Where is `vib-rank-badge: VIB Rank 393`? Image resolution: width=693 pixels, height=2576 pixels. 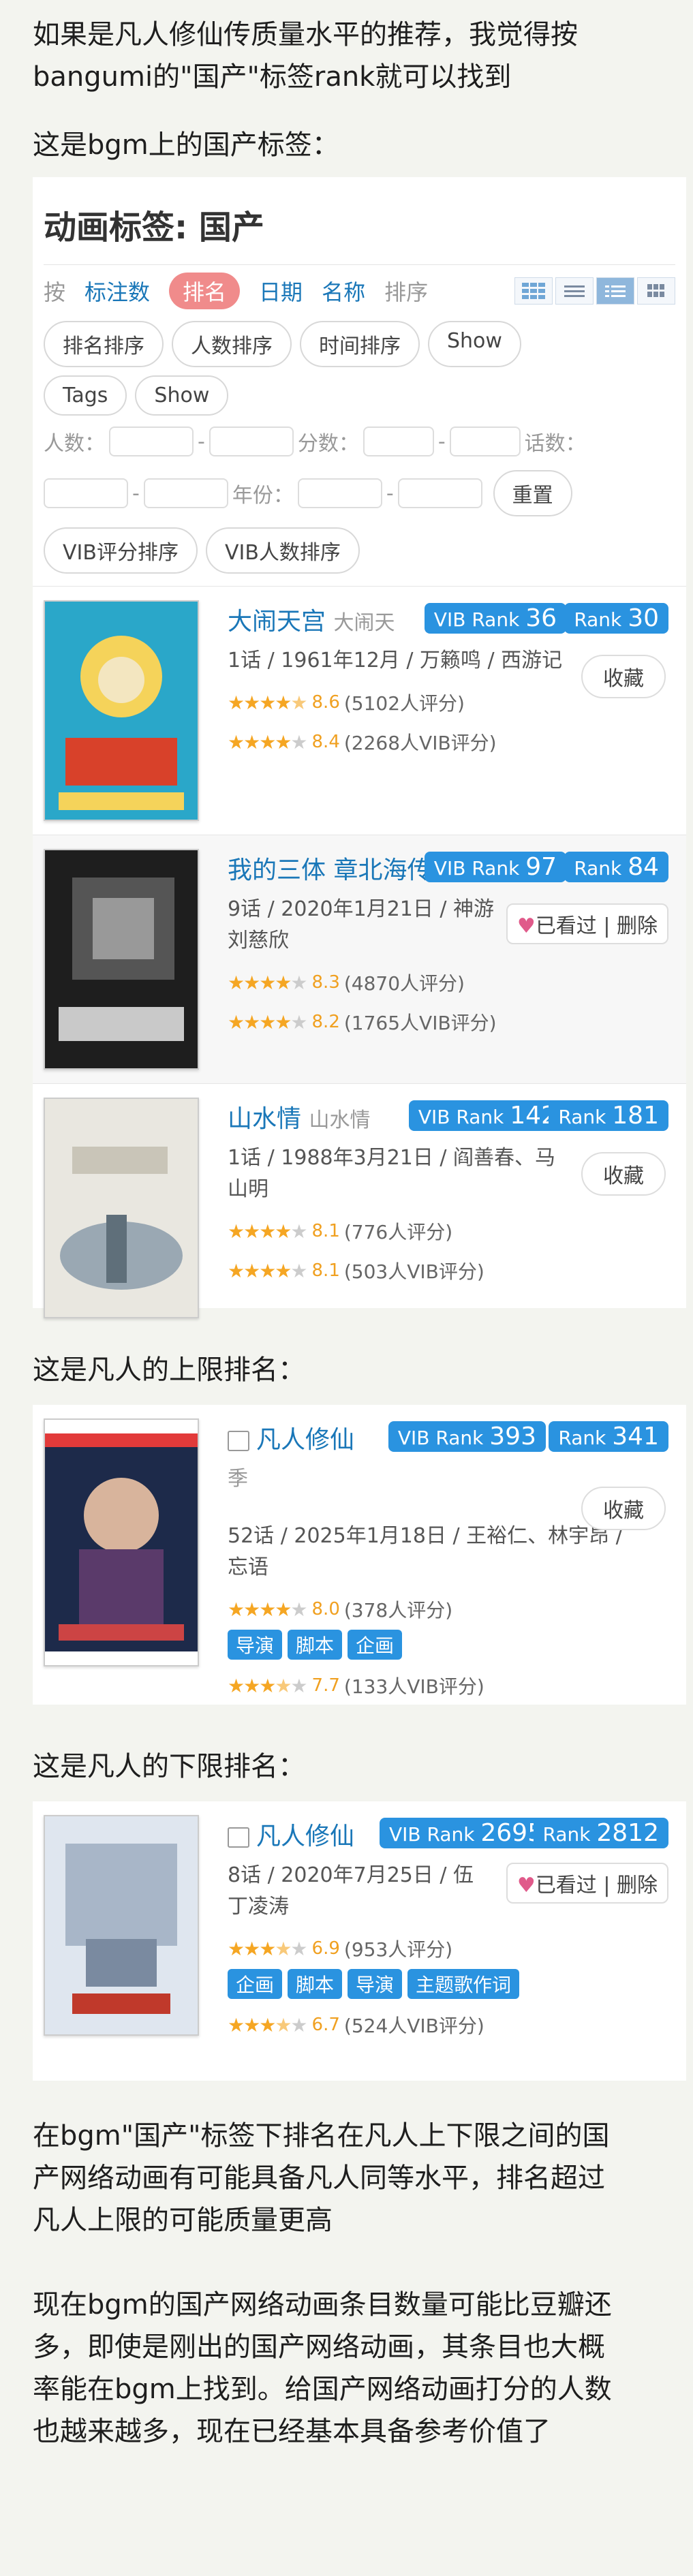
vib-rank-badge: VIB Rank 393 is located at coordinates (467, 1436).